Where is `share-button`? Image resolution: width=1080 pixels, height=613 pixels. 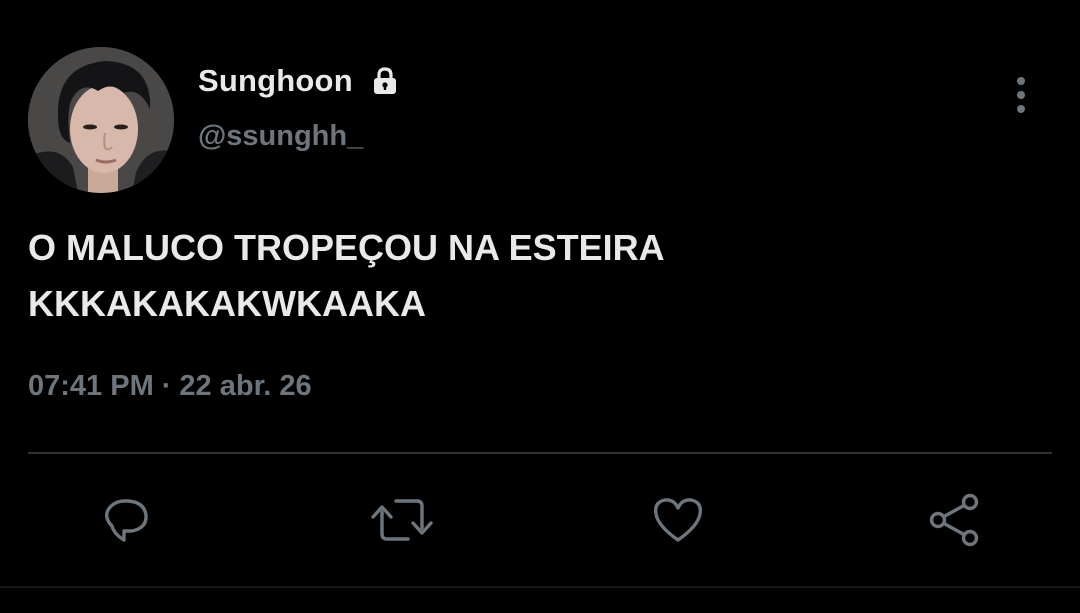 share-button is located at coordinates (954, 520).